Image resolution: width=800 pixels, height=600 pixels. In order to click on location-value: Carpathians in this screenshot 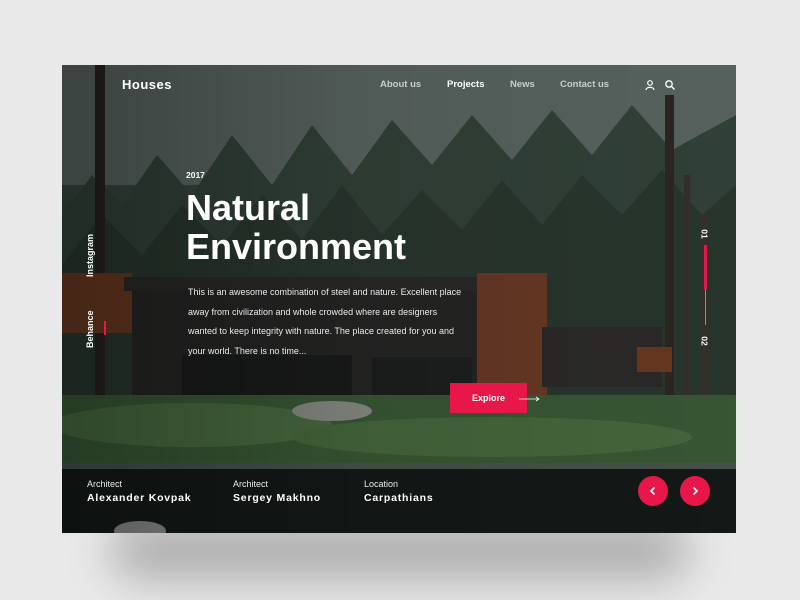, I will do `click(399, 498)`.